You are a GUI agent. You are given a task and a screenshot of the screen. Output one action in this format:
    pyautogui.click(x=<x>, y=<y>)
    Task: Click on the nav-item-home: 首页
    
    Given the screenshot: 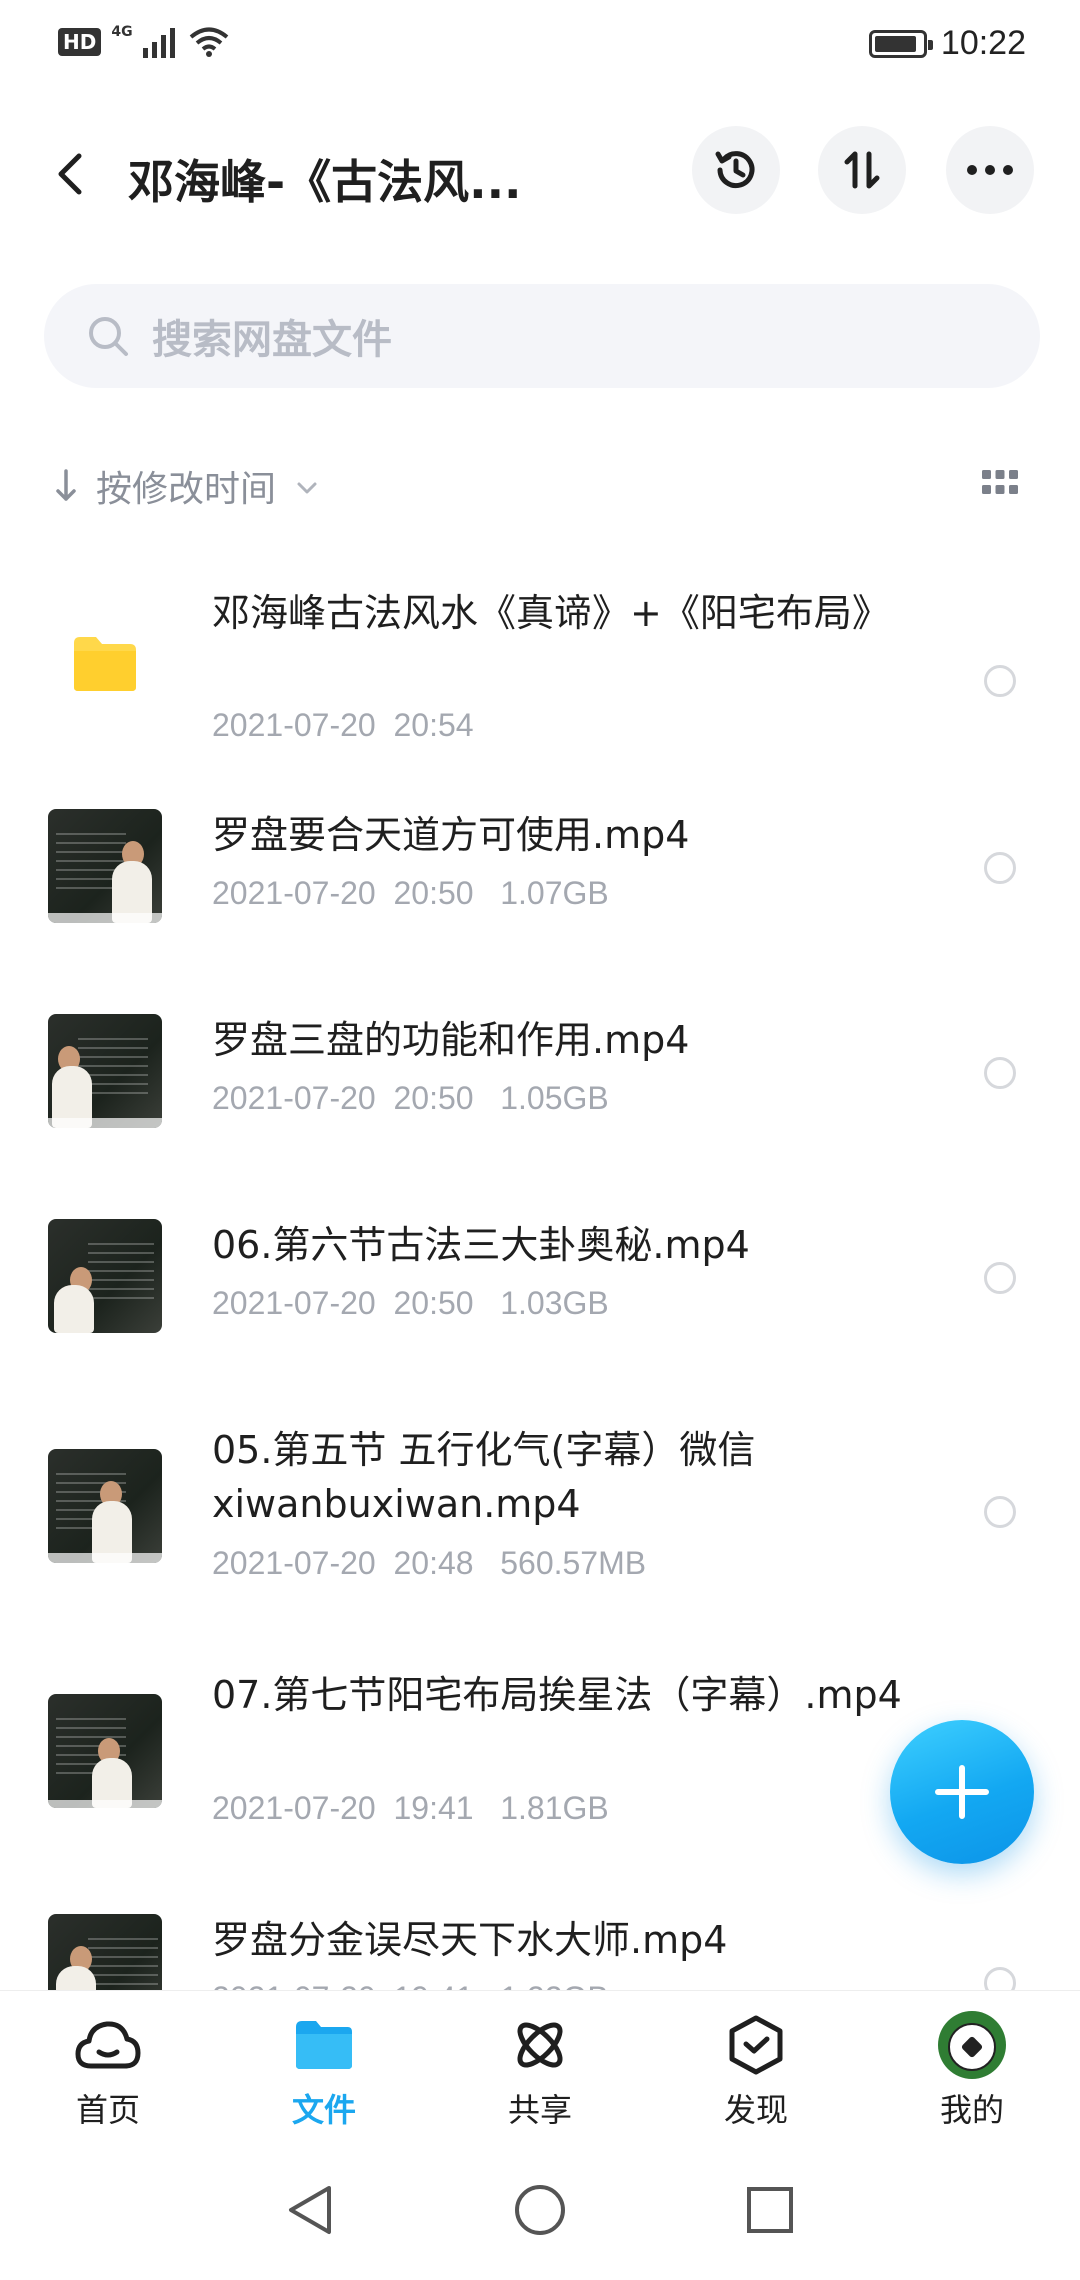 What is the action you would take?
    pyautogui.click(x=108, y=2070)
    